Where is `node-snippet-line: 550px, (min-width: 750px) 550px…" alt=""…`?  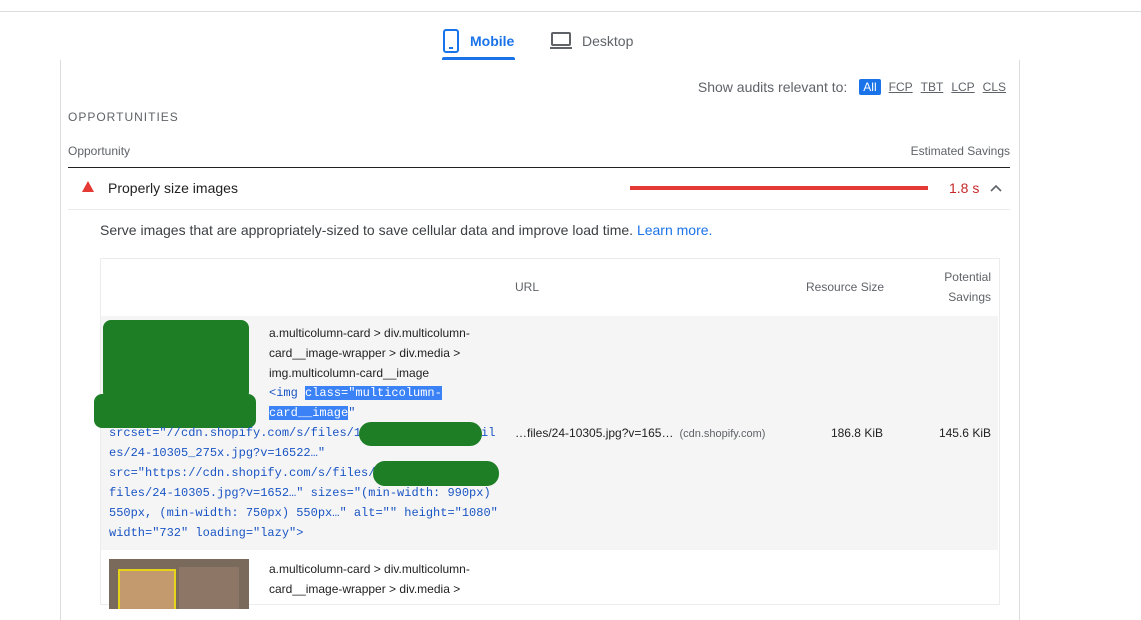
node-snippet-line: 550px, (min-width: 750px) 550px…" alt=""… is located at coordinates (303, 513).